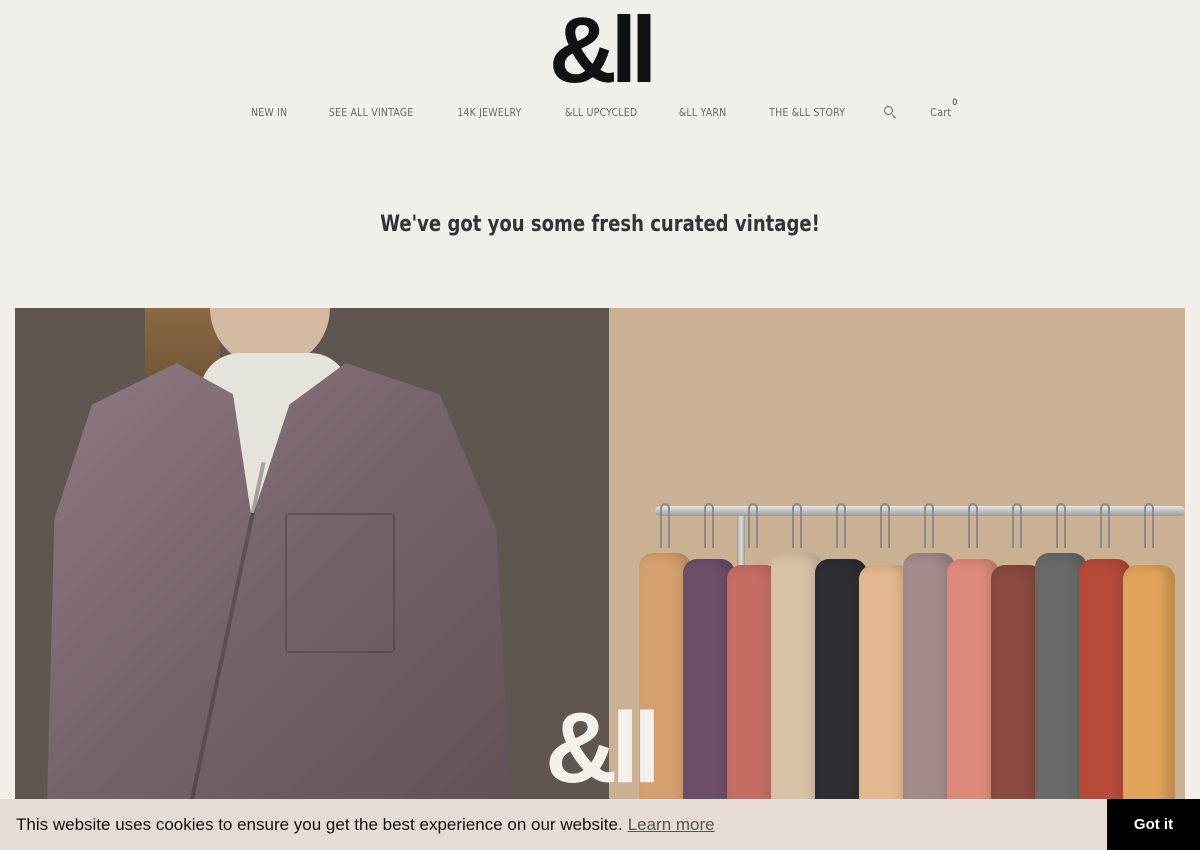 This screenshot has width=1200, height=850. What do you see at coordinates (600, 50) in the screenshot?
I see `brand-logo: &ll` at bounding box center [600, 50].